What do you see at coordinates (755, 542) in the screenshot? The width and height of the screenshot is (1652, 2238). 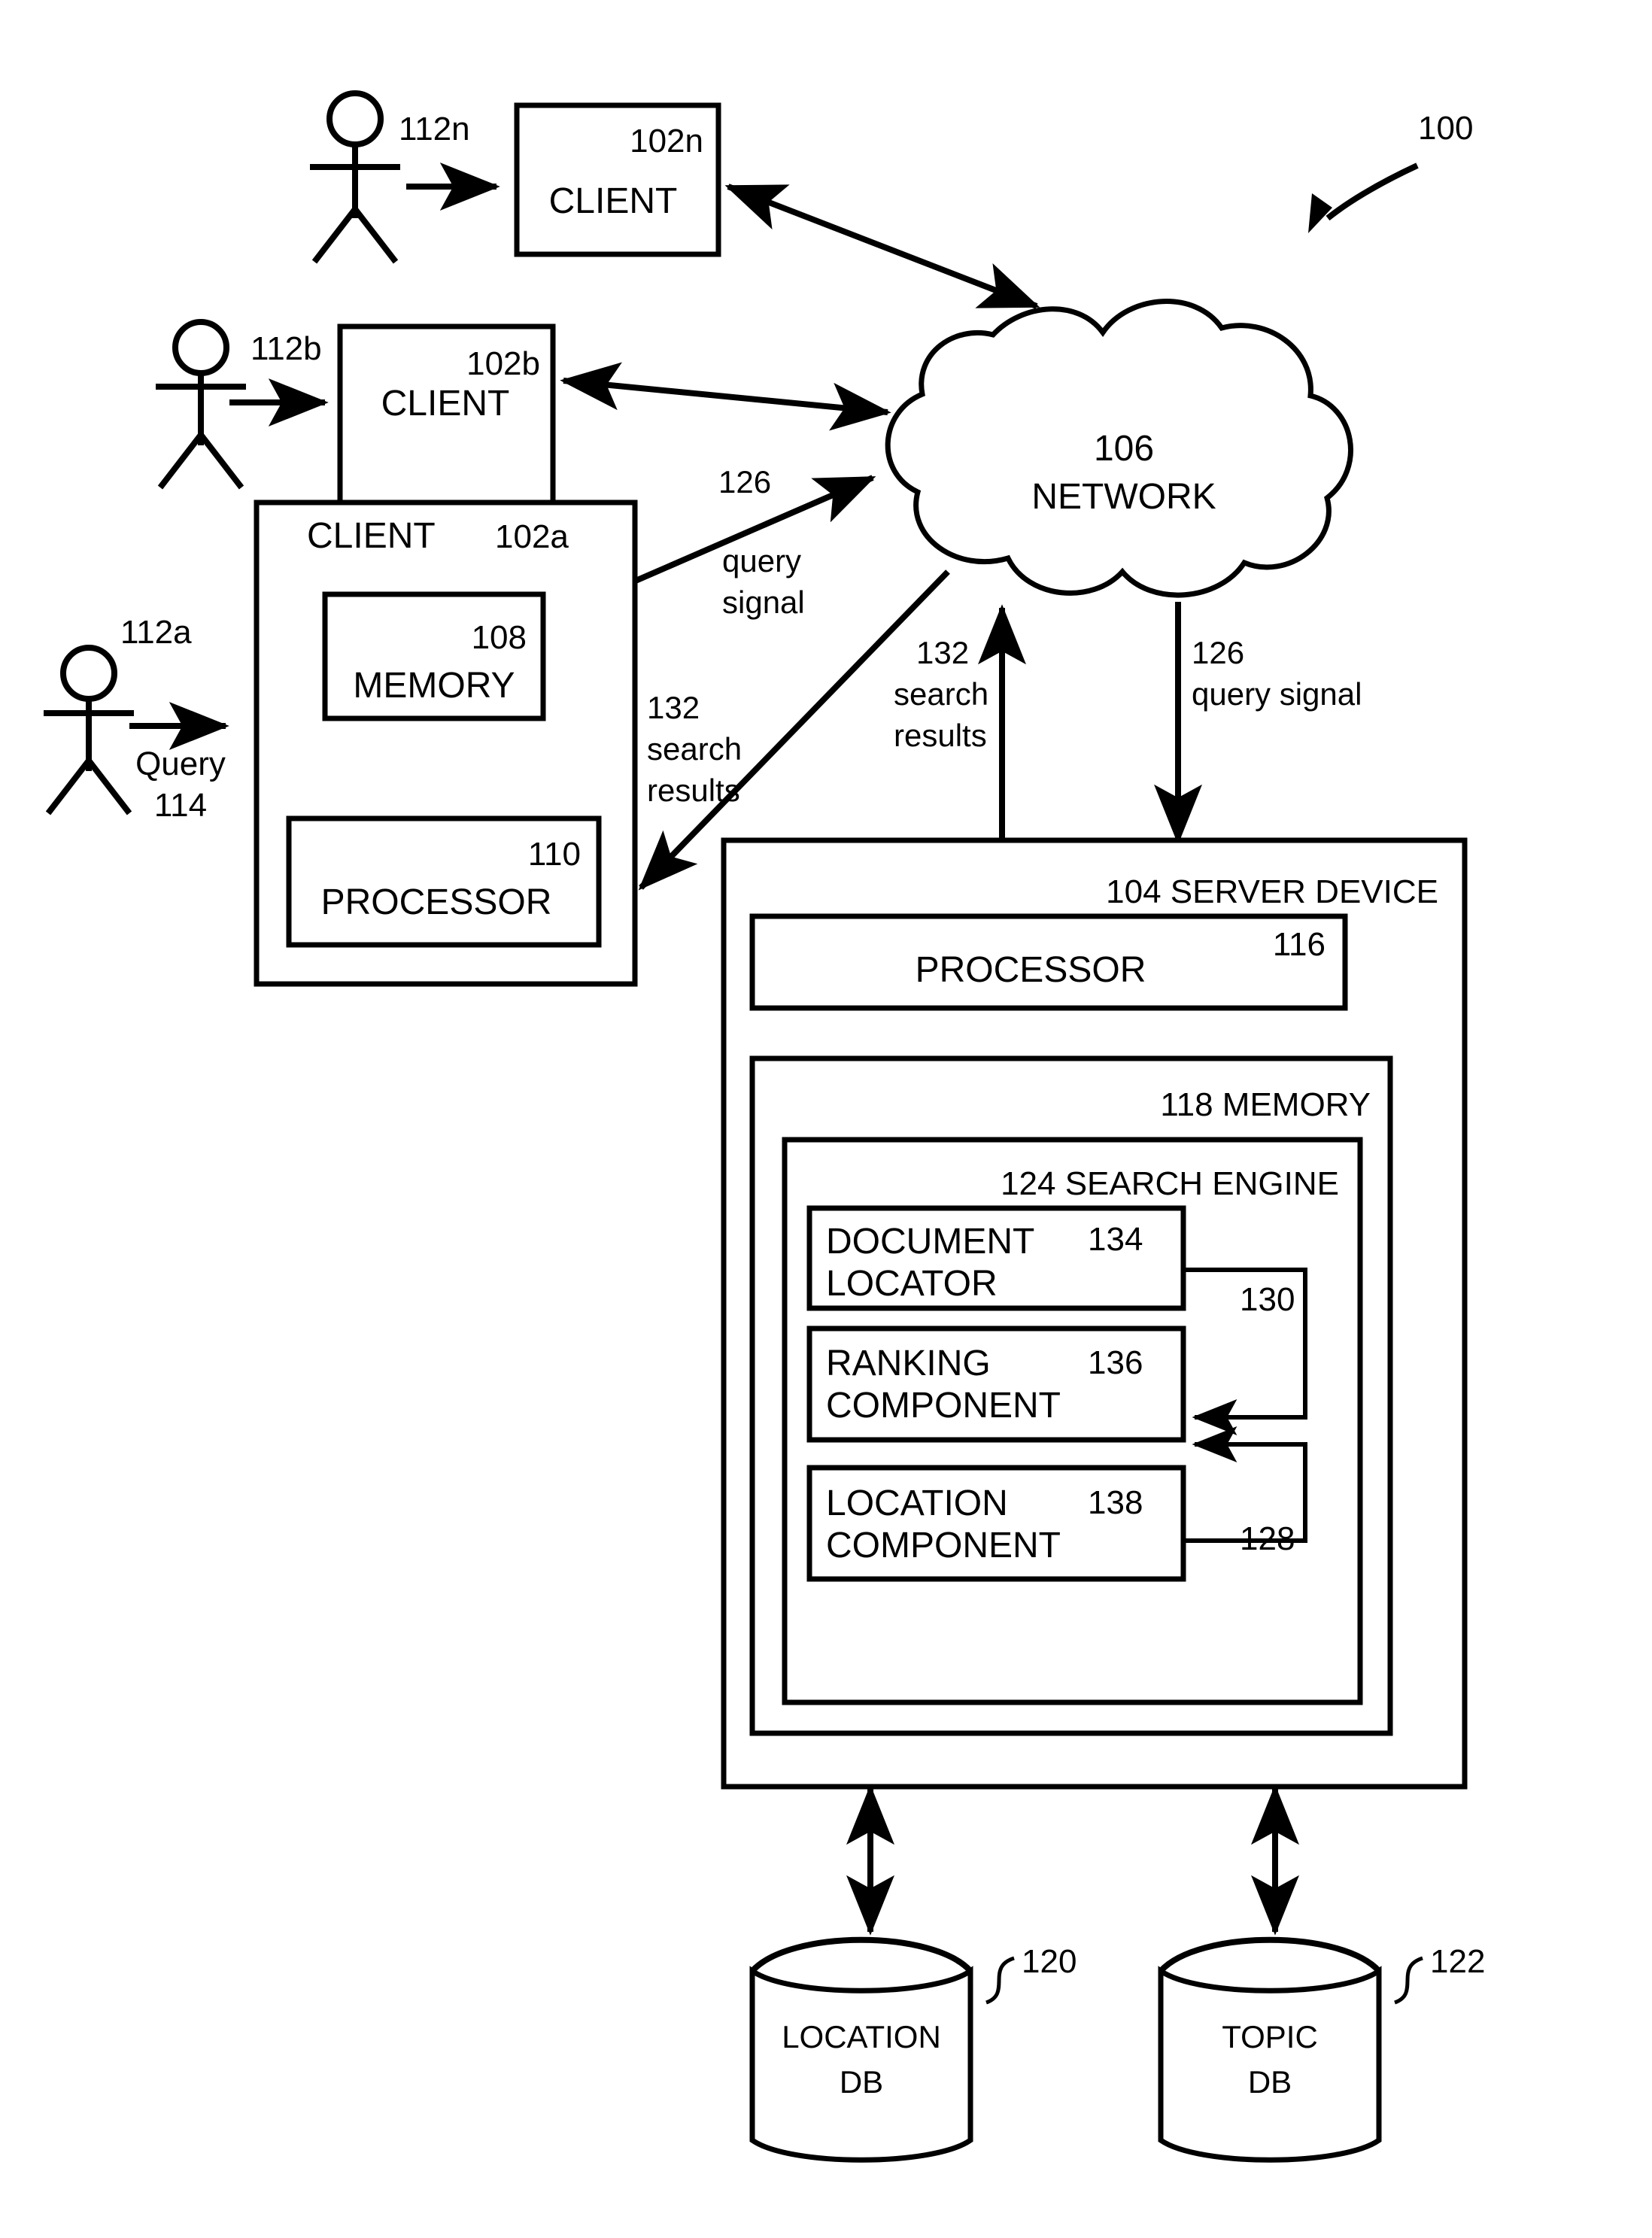 I see `flow-query-signal-up: 126 query signal` at bounding box center [755, 542].